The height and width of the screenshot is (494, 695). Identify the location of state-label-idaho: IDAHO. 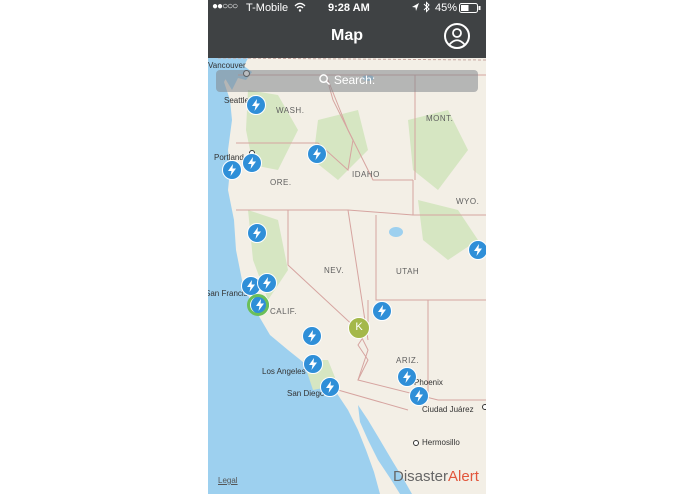
(366, 174).